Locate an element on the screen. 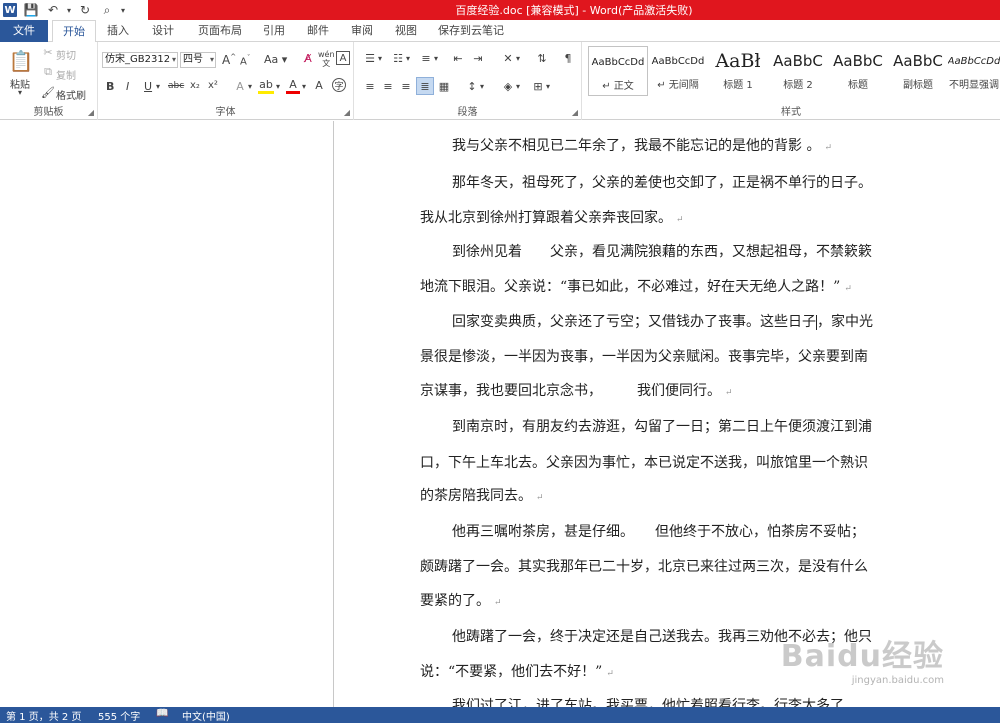 Image resolution: width=1000 pixels, height=723 pixels. proofing-icon: 📖 is located at coordinates (162, 713).